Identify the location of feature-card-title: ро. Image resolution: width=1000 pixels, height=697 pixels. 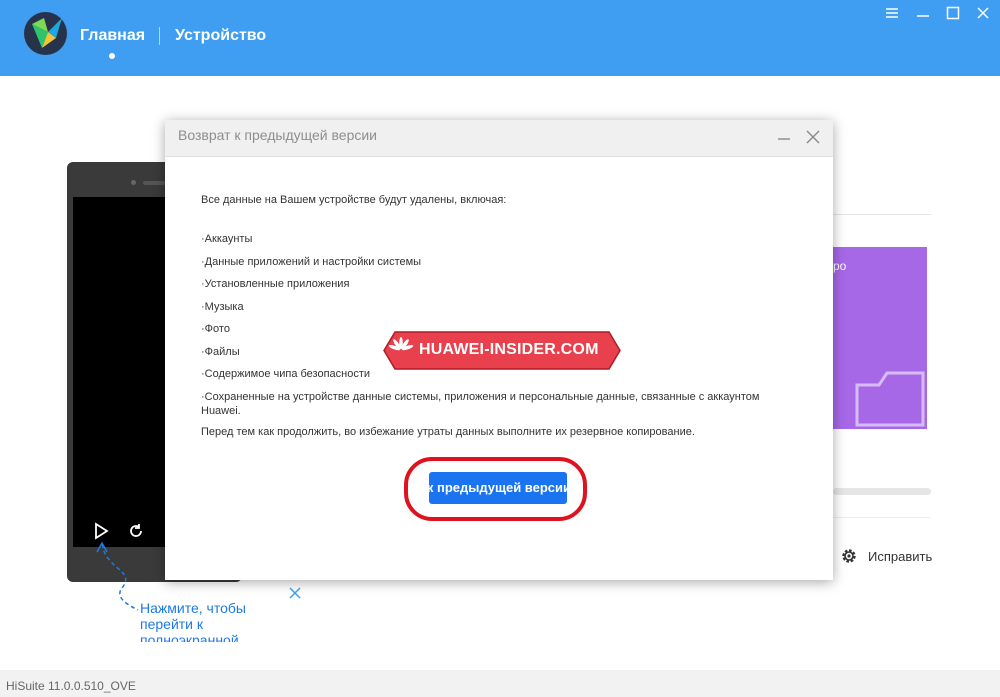
(840, 266).